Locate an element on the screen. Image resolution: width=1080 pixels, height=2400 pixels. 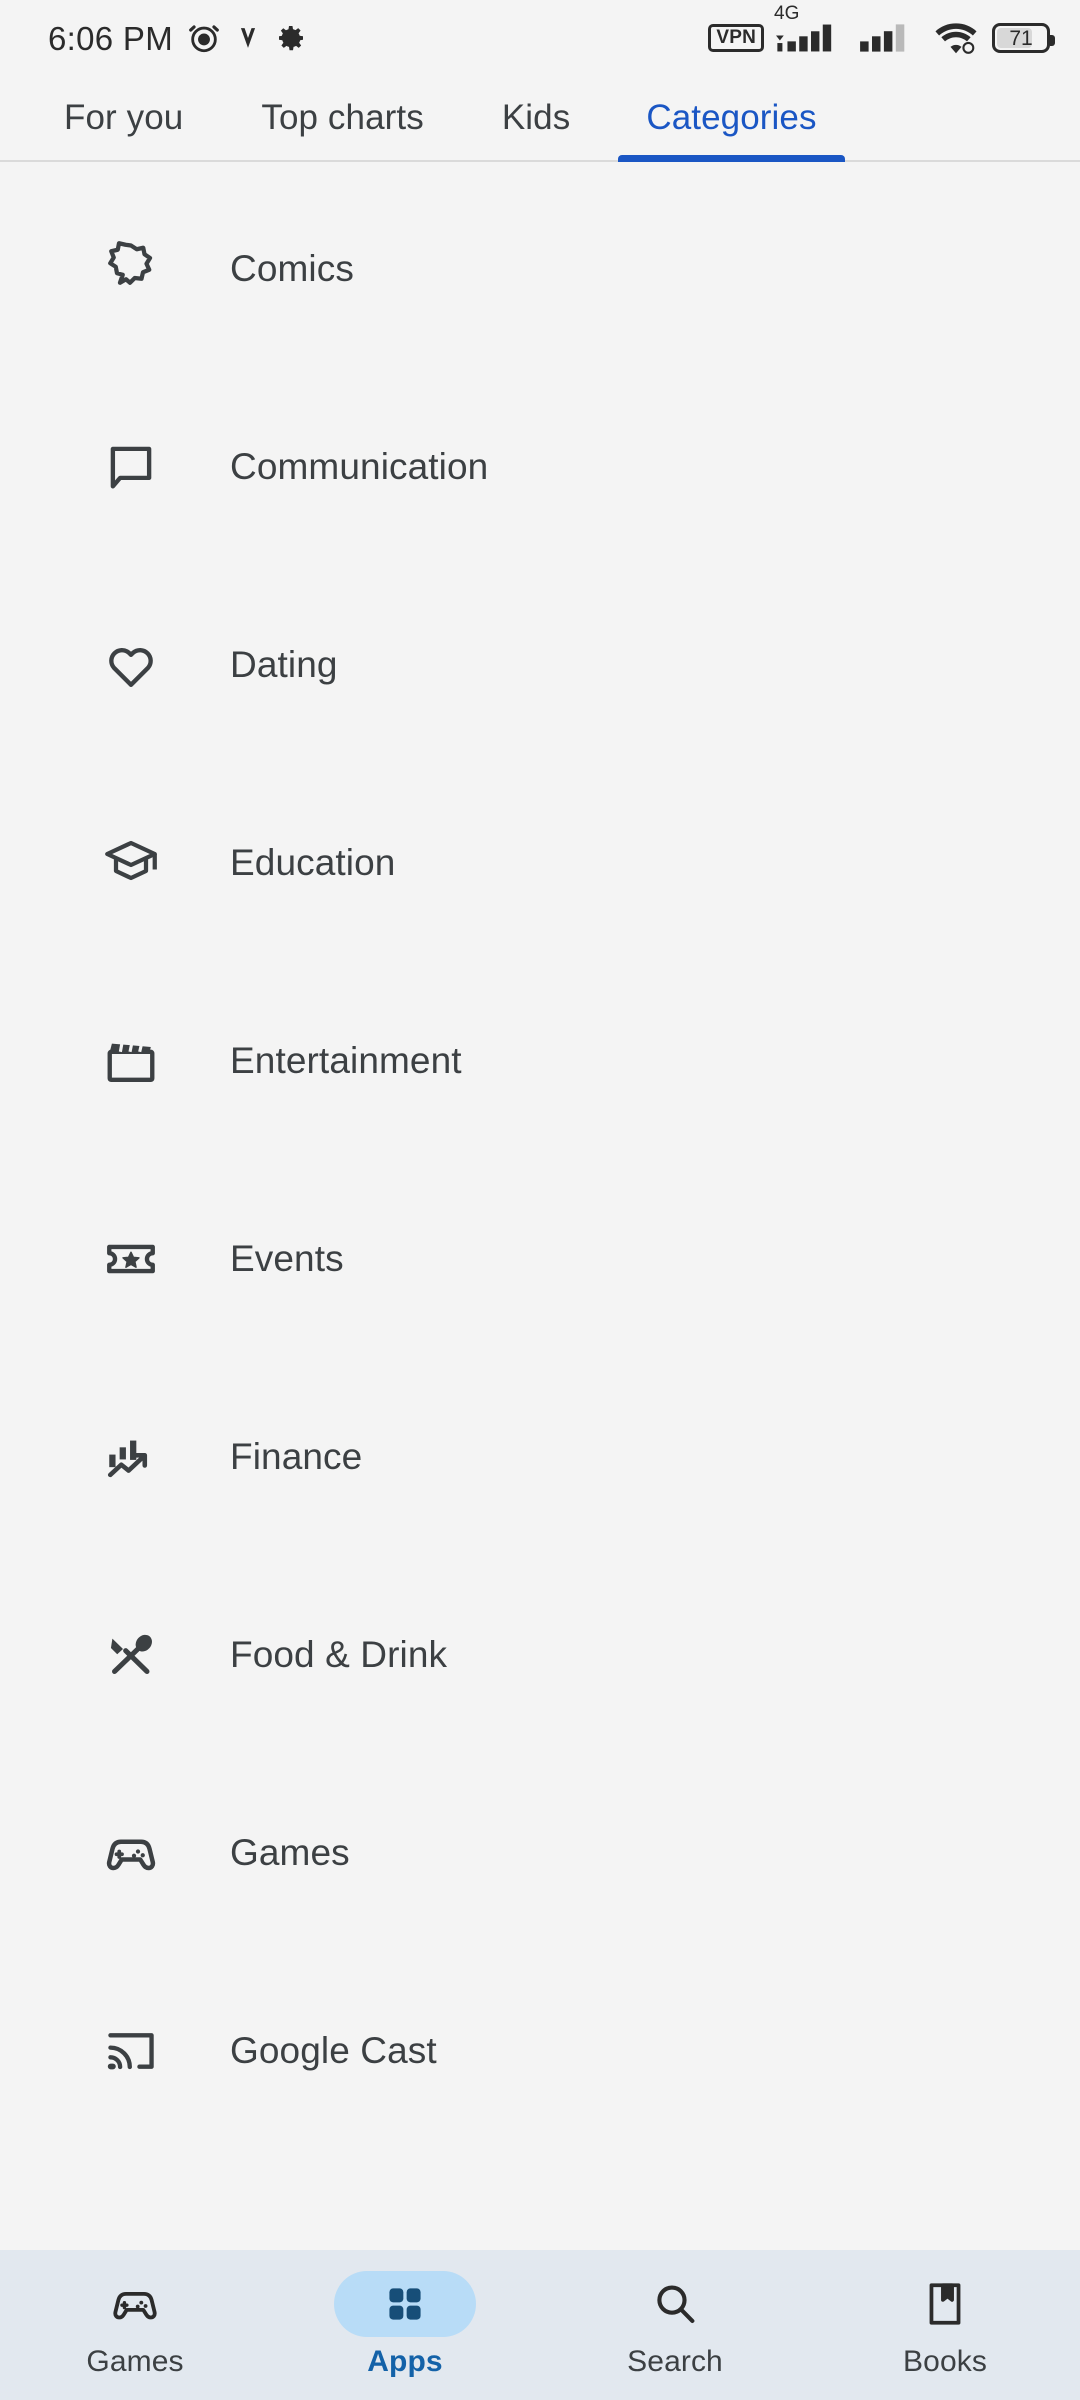
list-item-label: Events is located at coordinates (287, 1258).